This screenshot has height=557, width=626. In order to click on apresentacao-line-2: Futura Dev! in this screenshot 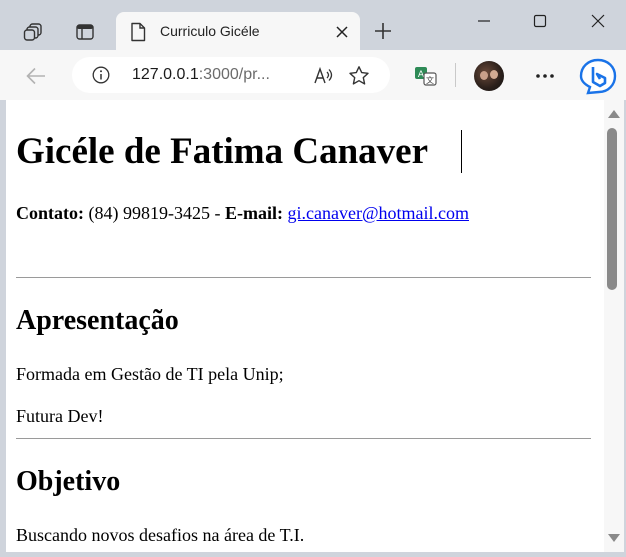, I will do `click(60, 416)`.